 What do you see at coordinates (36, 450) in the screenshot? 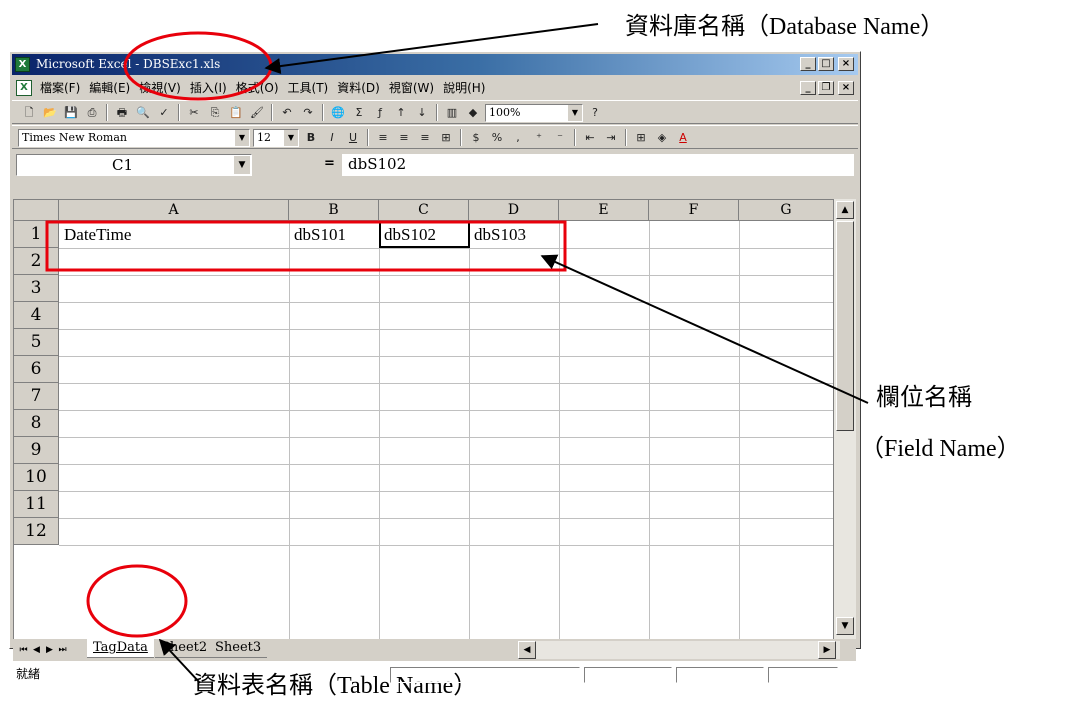
I see `row-header-9: 9` at bounding box center [36, 450].